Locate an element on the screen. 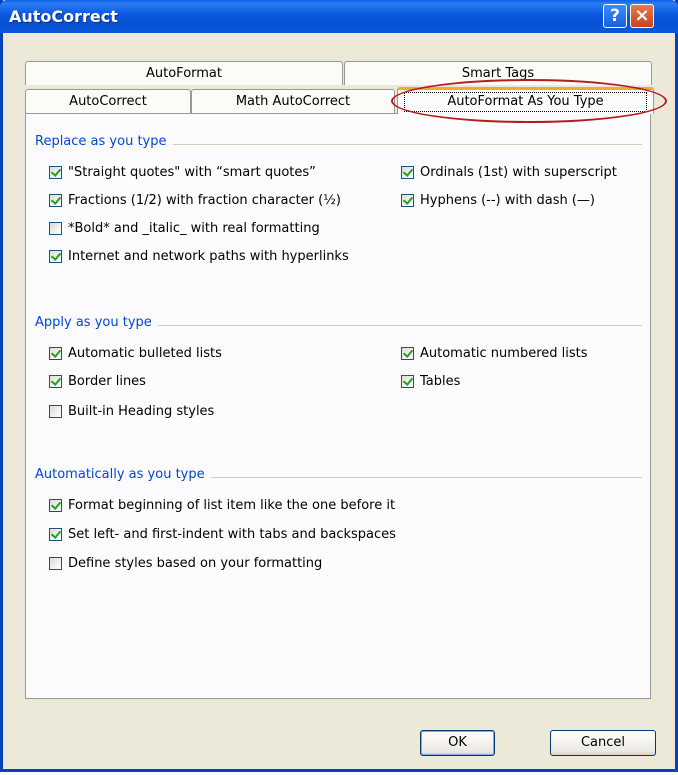 Image resolution: width=678 pixels, height=775 pixels. checkbox-row-bold-italic: *Bold* and _italic_ with real formatting is located at coordinates (184, 228).